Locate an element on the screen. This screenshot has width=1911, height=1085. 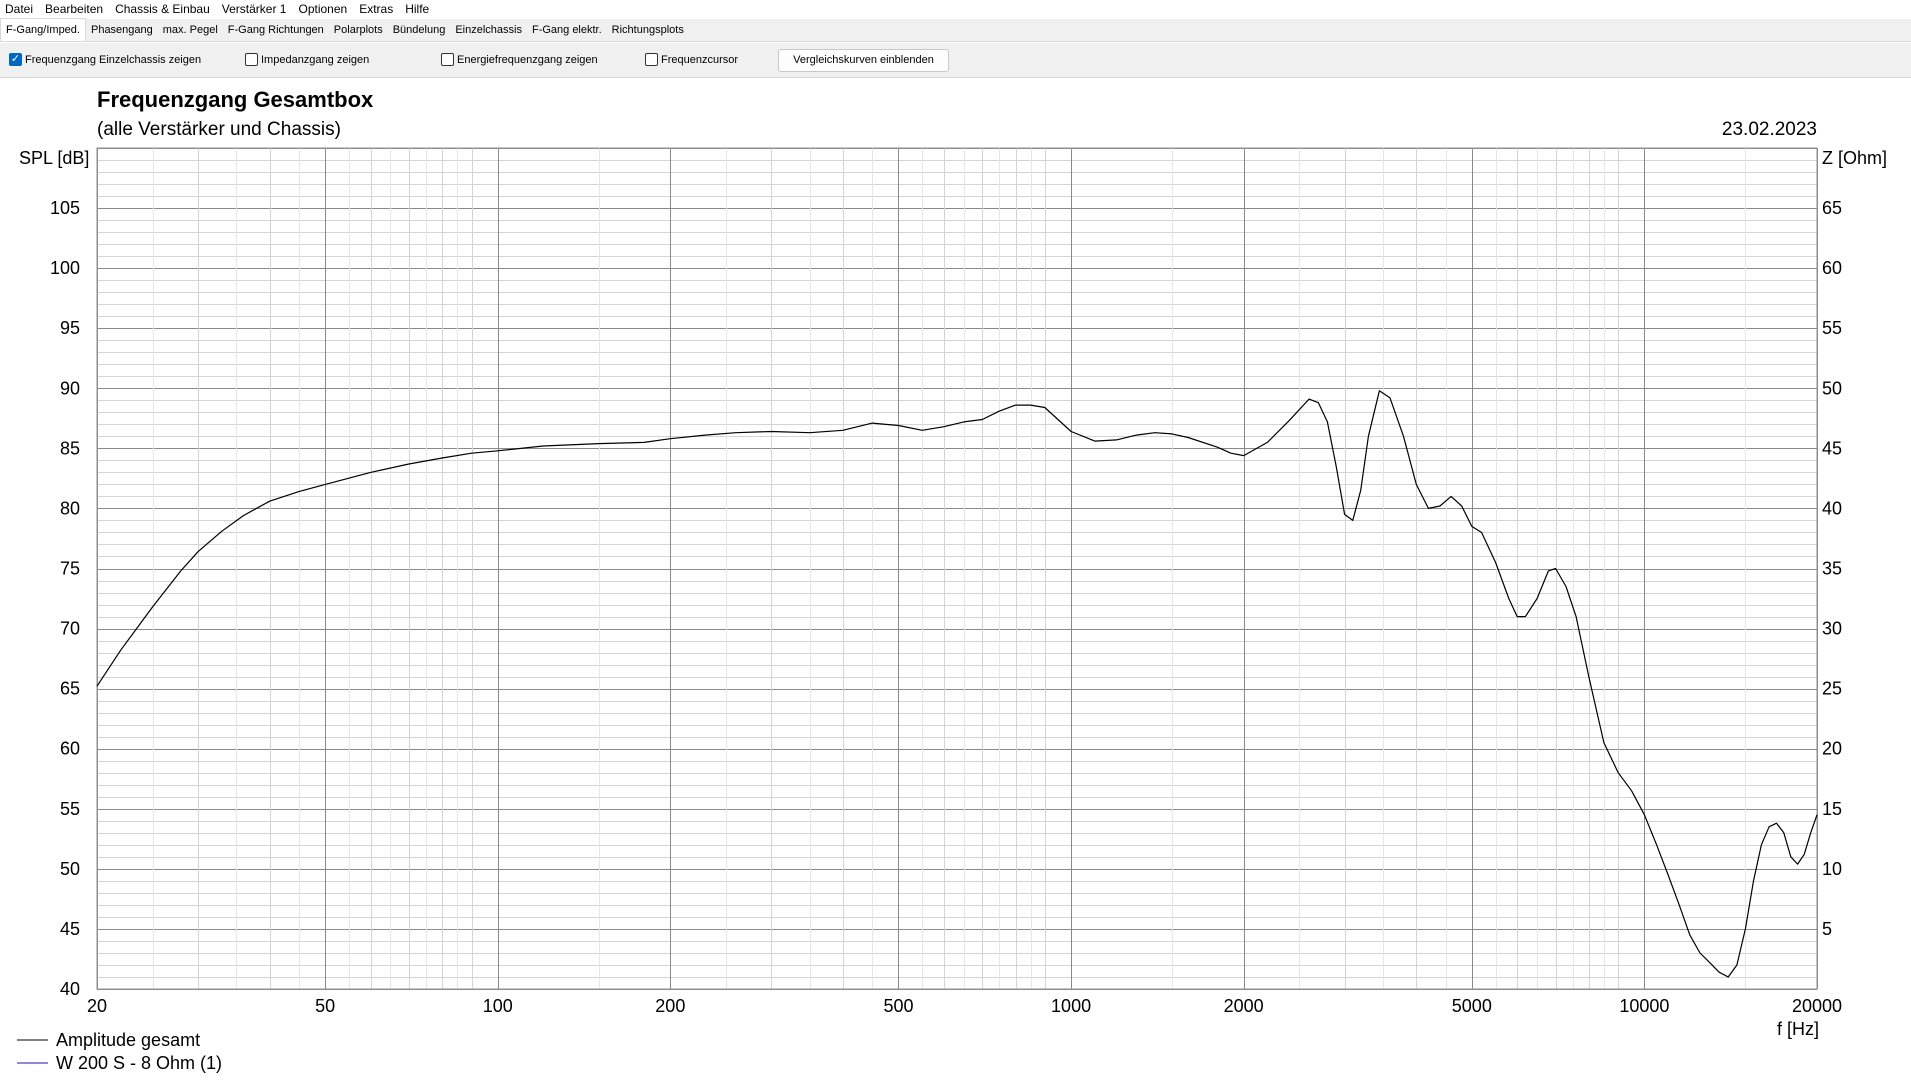
legend-entry-amplitude: Amplitude gesamt is located at coordinates (128, 1040).